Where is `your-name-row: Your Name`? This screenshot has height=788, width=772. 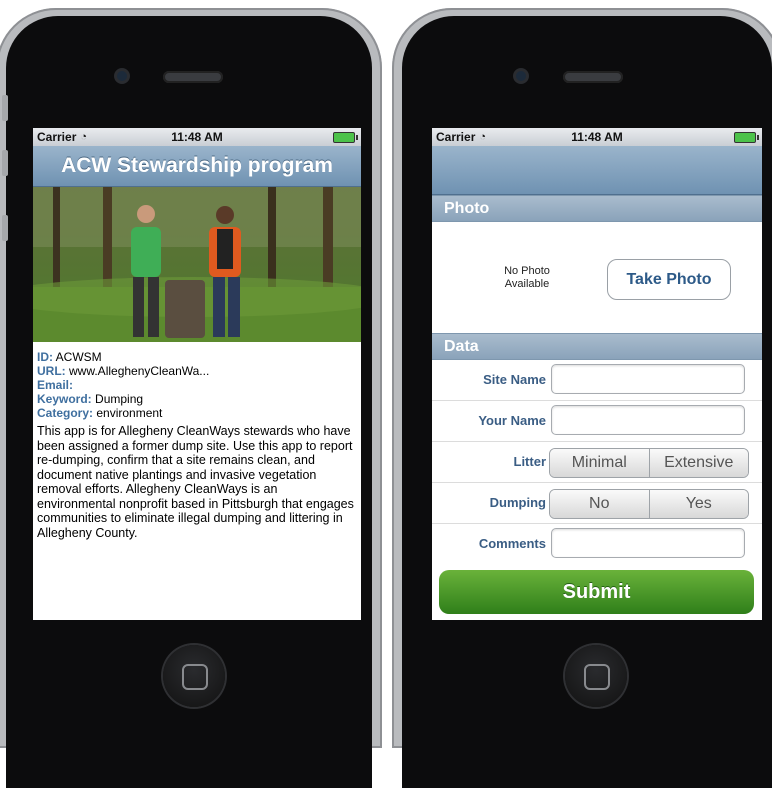 your-name-row: Your Name is located at coordinates (597, 421).